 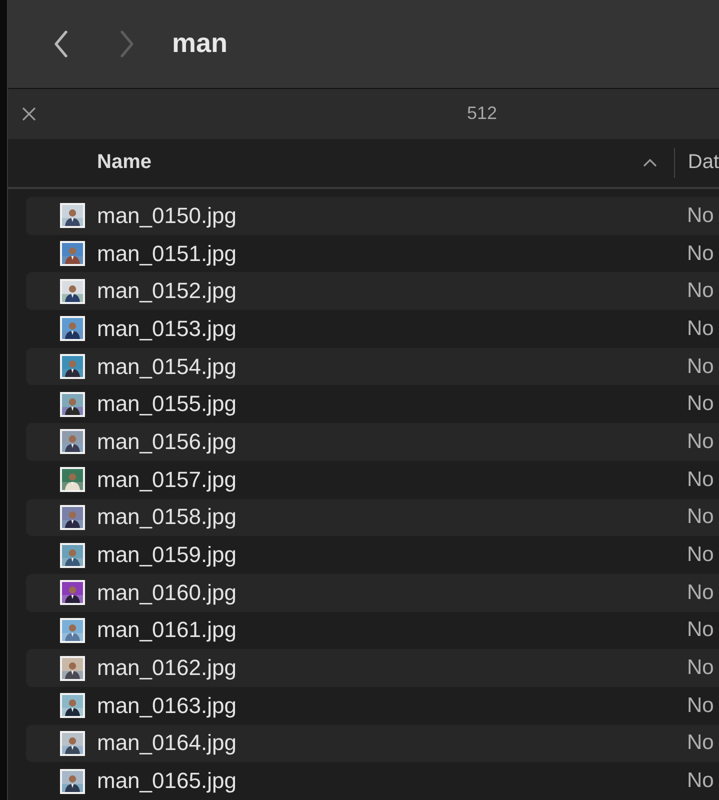 I want to click on column-header: Dat, so click(x=703, y=162).